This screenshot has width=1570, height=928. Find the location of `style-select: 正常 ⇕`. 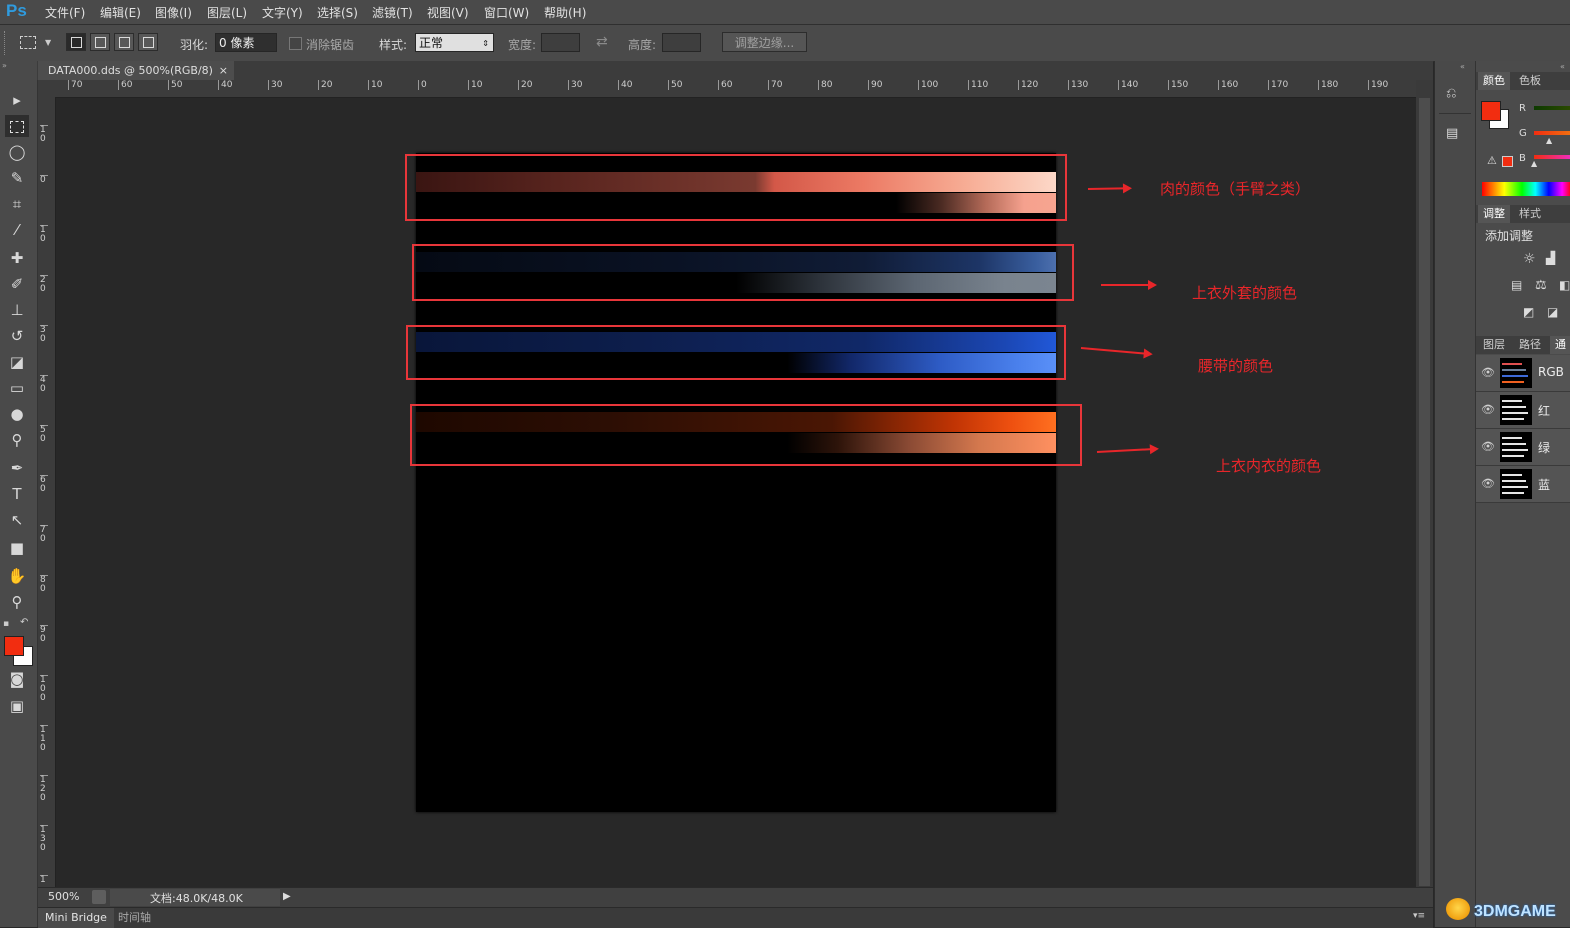

style-select: 正常 ⇕ is located at coordinates (454, 42).